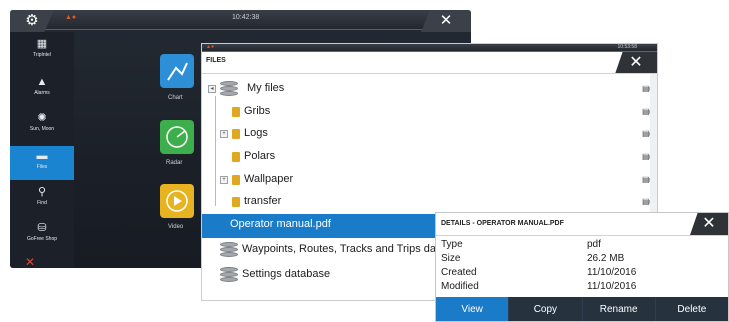  Describe the element at coordinates (502, 223) in the screenshot. I see `details-title: DETAILS - OPERATOR MANUAL.PDF` at that location.